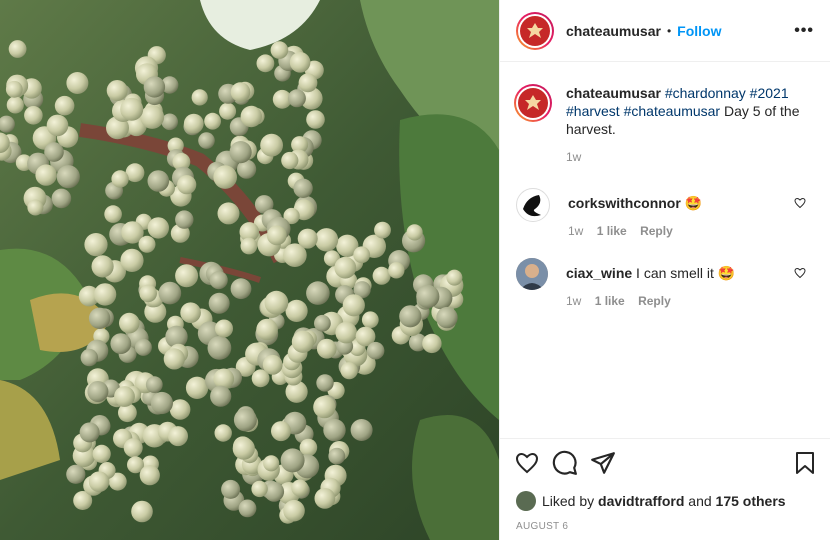 This screenshot has width=830, height=540. What do you see at coordinates (527, 464) in the screenshot?
I see `heart-icon` at bounding box center [527, 464].